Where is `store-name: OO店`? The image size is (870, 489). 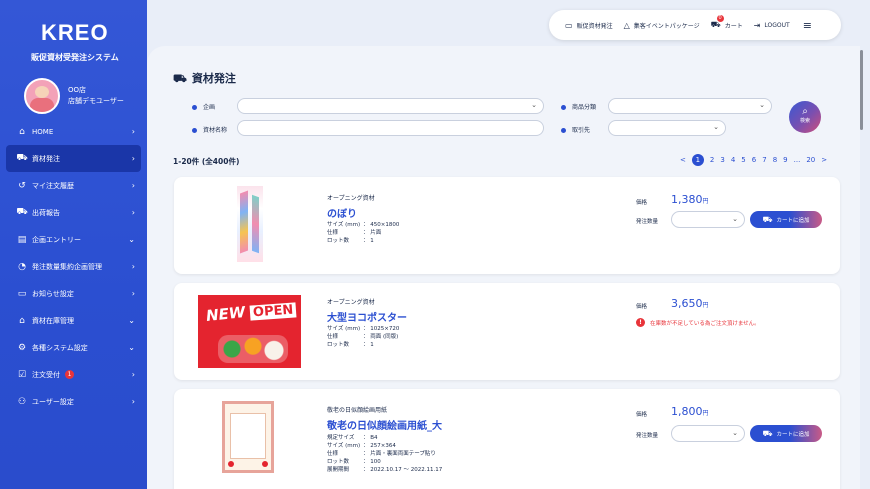
store-name: OO店 is located at coordinates (77, 90).